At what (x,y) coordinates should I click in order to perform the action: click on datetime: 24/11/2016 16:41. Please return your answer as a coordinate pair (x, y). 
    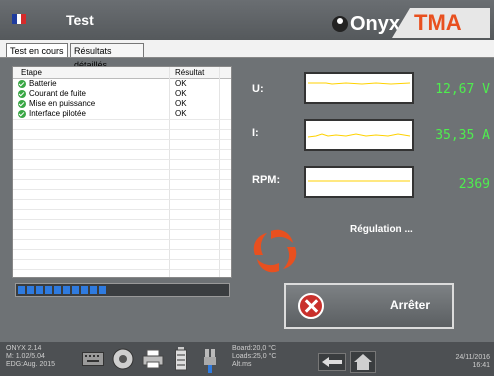
    Looking at the image, I should click on (472, 362).